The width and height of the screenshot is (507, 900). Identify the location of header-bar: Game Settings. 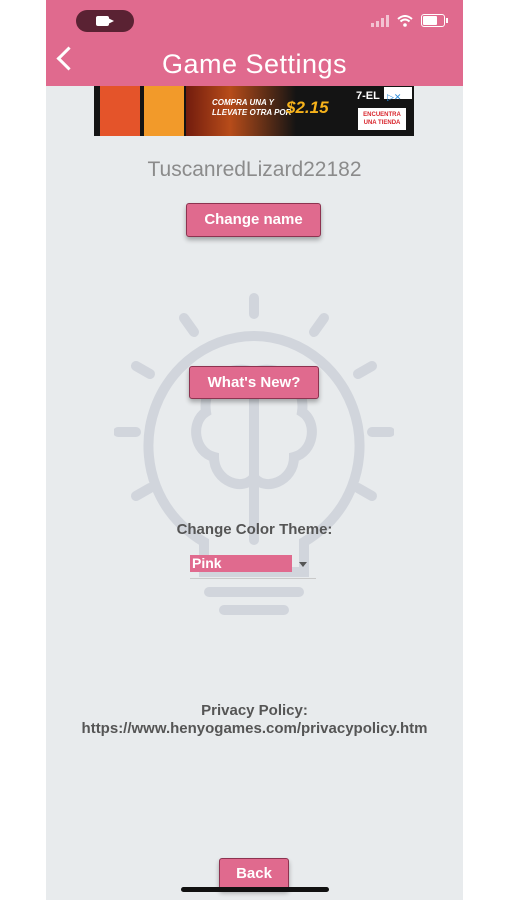
(254, 43).